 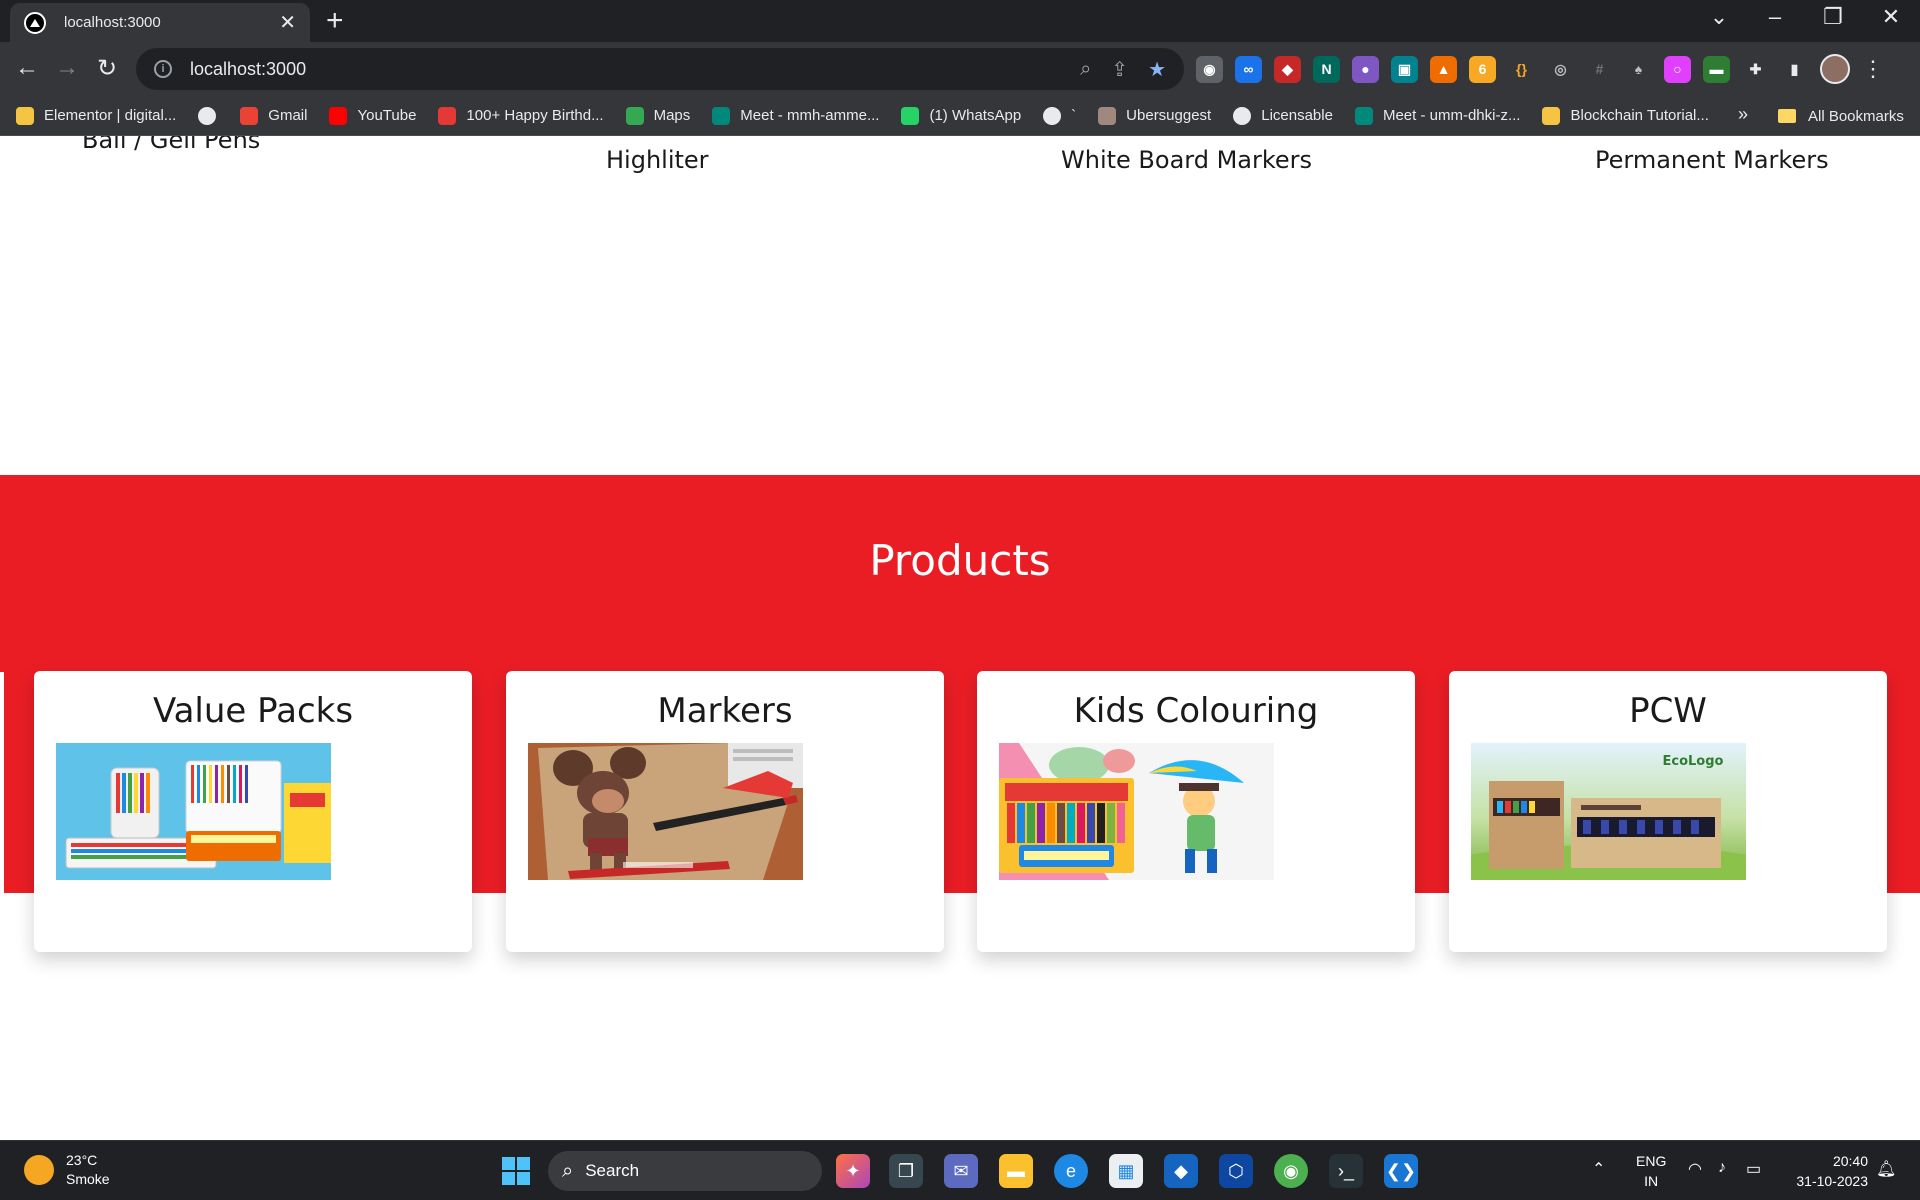 I want to click on taskbar-search: ⌕ Search, so click(x=685, y=1171).